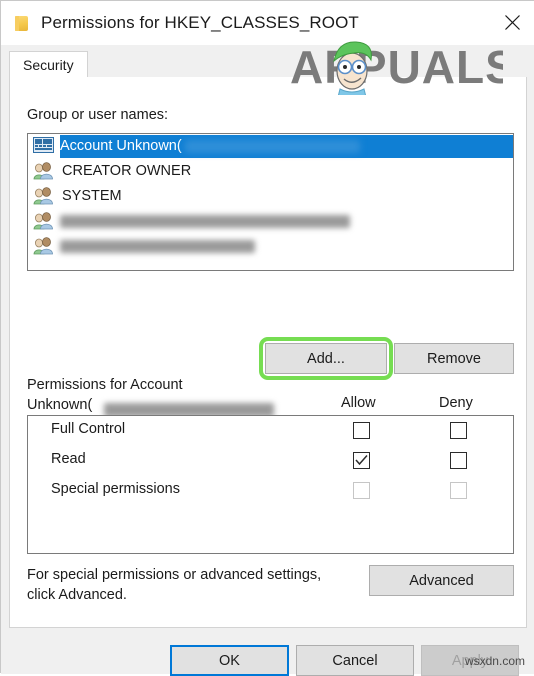 This screenshot has width=534, height=676. What do you see at coordinates (454, 358) in the screenshot?
I see `remove-button: Remove` at bounding box center [454, 358].